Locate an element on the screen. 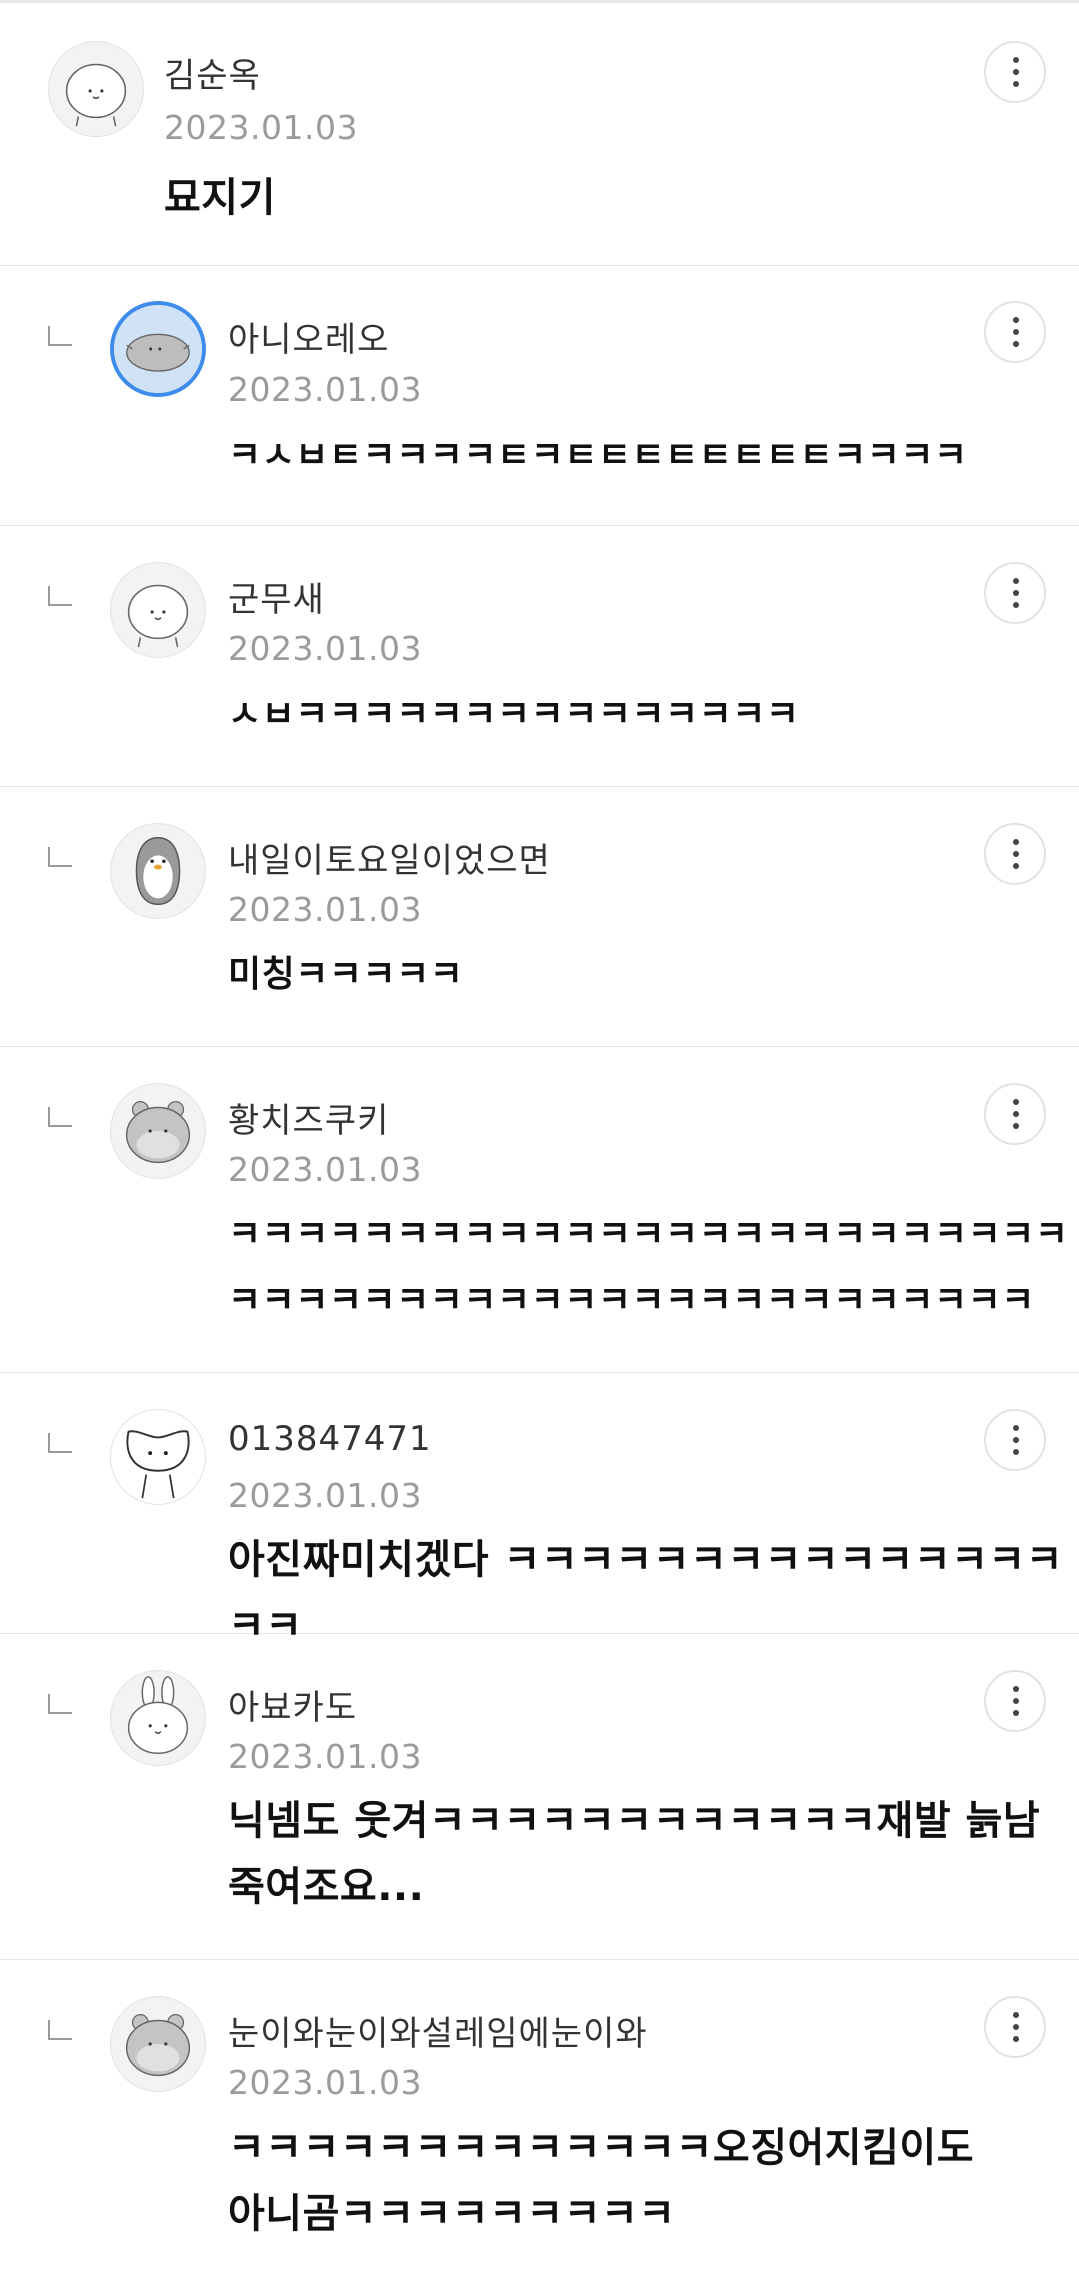 The width and height of the screenshot is (1079, 2283). comment-nickname: 황치즈쿠키 is located at coordinates (308, 1117).